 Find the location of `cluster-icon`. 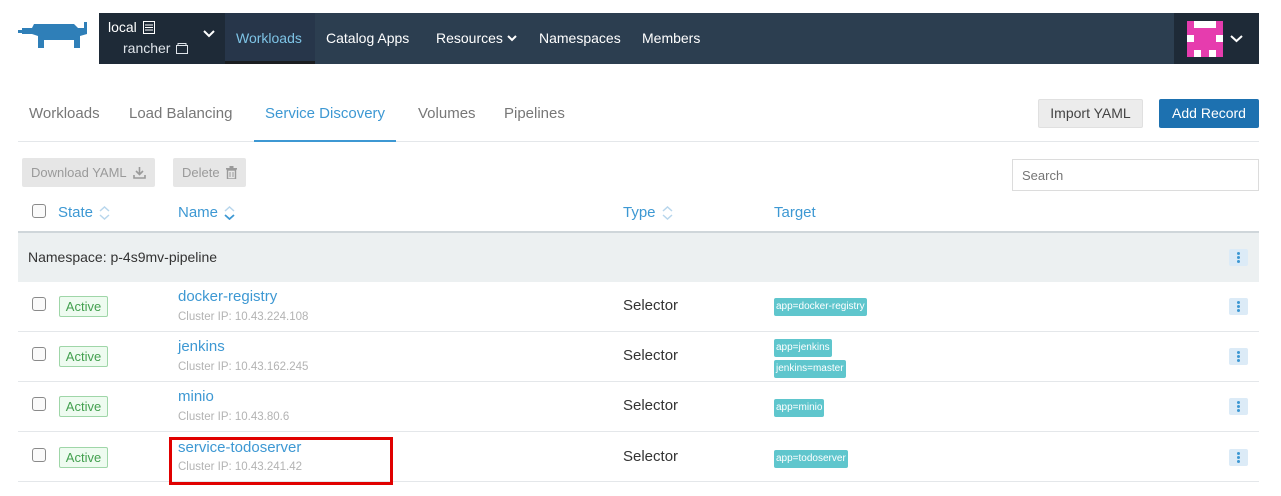

cluster-icon is located at coordinates (148, 27).